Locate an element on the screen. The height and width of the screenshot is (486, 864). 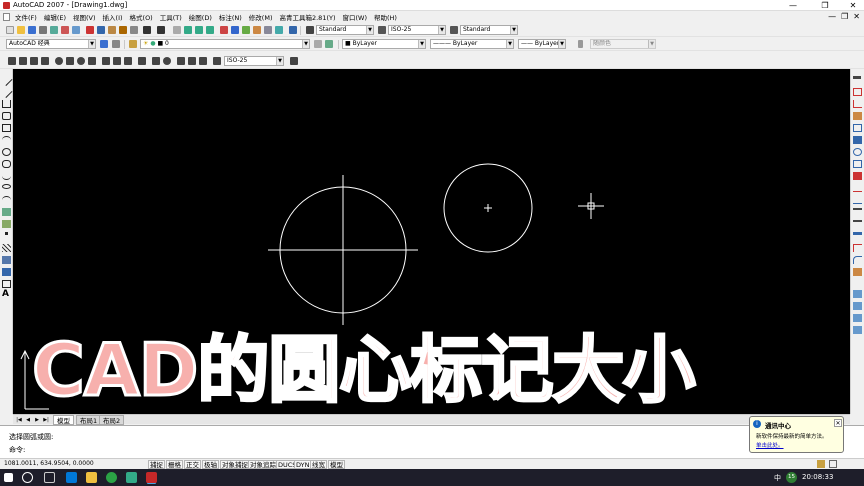
search-icon is located at coordinates (27, 477).